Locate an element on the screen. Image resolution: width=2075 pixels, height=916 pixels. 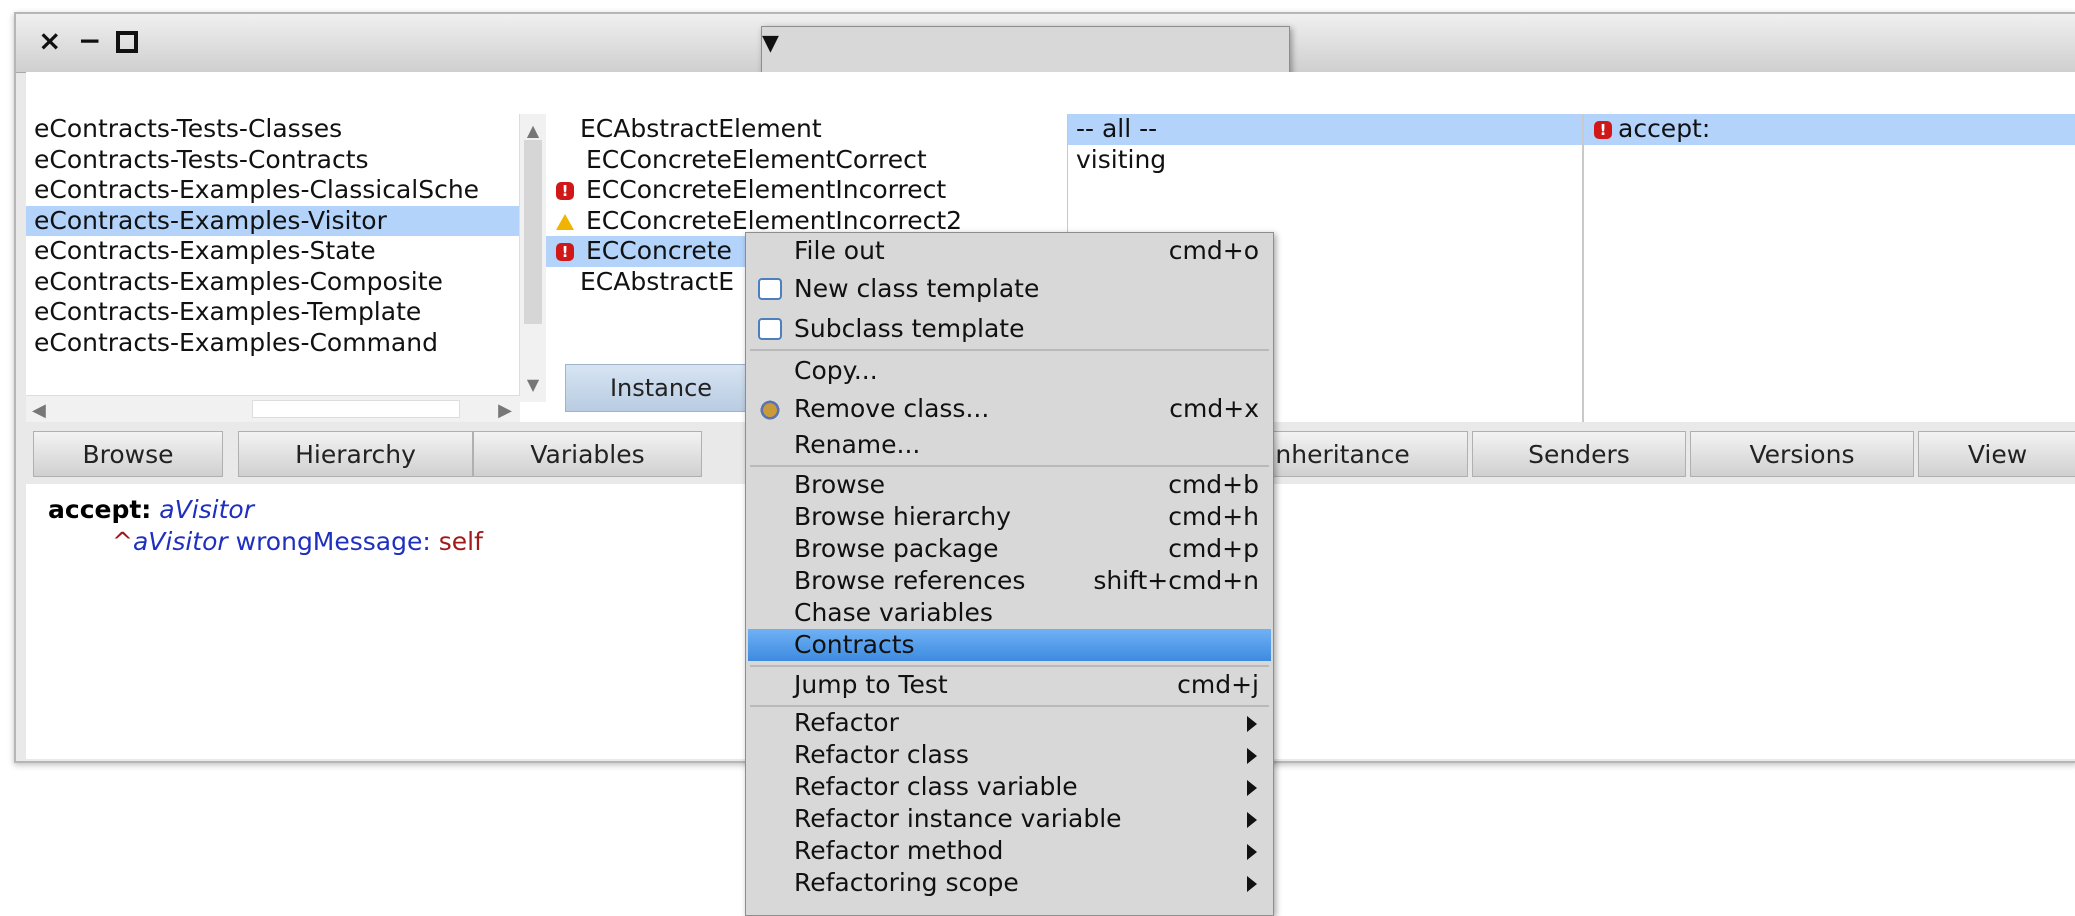
menu-item-shortcut: cmd+h is located at coordinates (1213, 516).